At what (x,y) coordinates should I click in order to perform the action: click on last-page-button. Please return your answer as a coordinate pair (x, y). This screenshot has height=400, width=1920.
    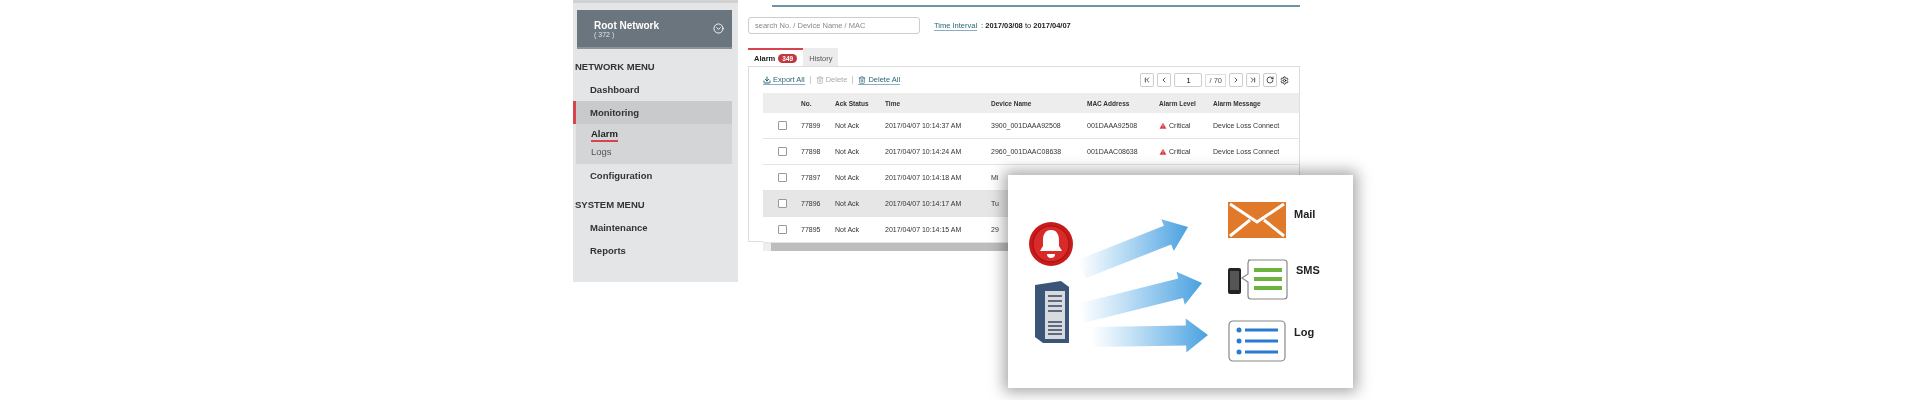
    Looking at the image, I should click on (1253, 80).